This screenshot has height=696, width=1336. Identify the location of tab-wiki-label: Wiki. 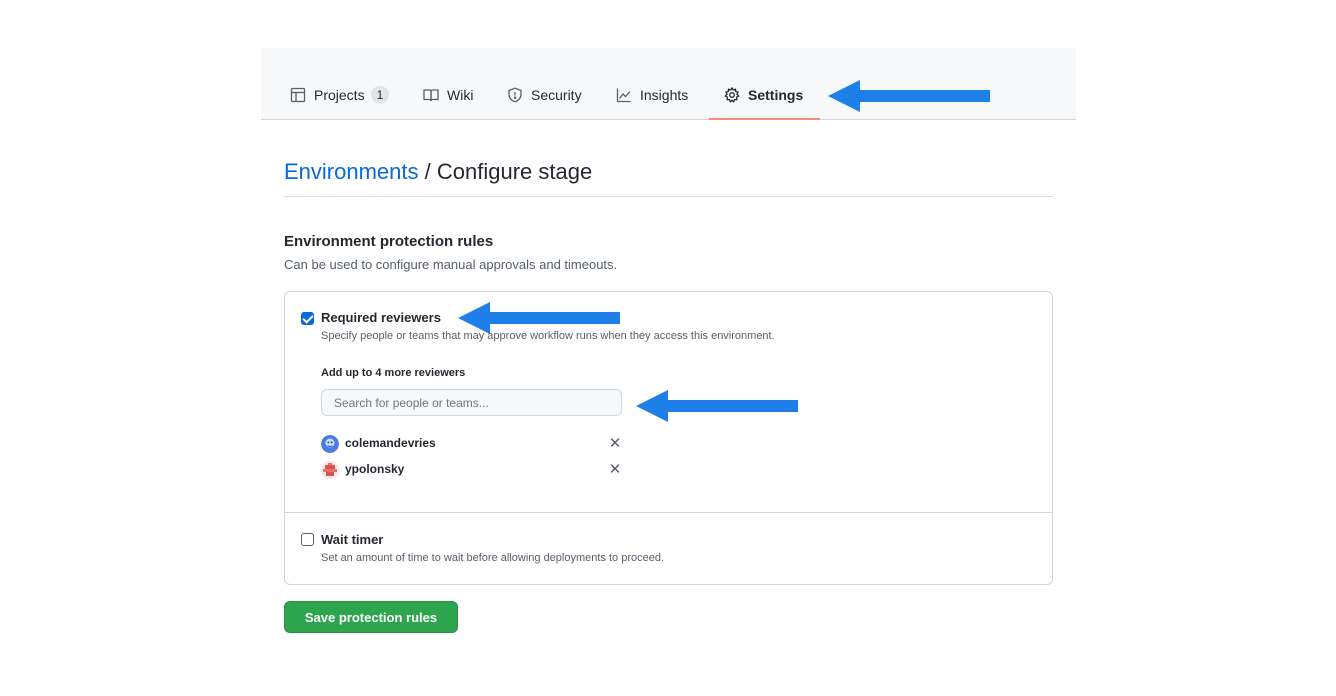
(460, 95).